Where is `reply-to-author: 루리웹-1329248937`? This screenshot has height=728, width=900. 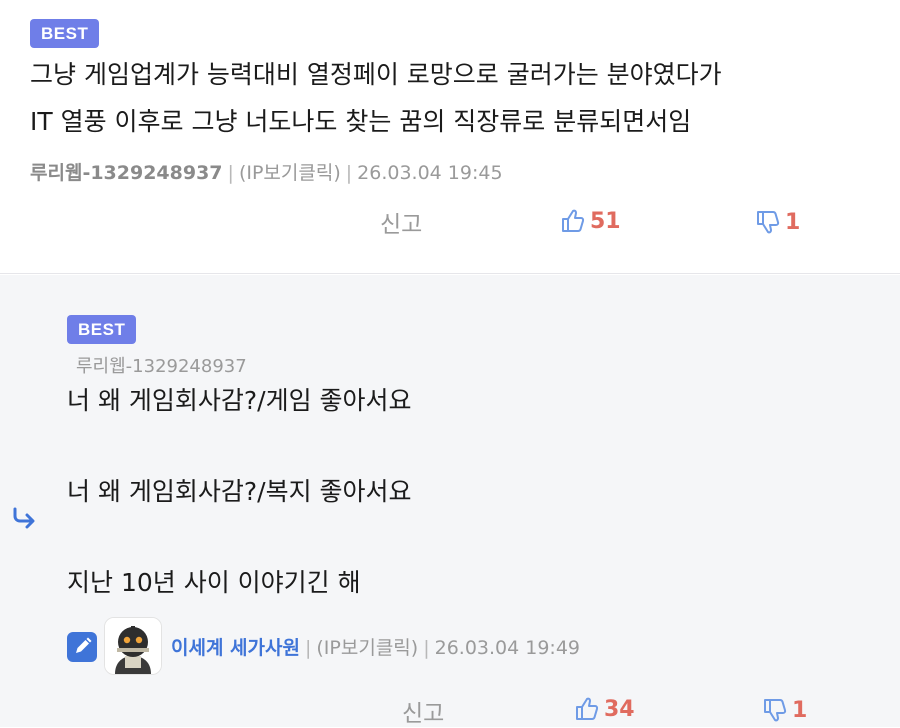
reply-to-author: 루리웹-1329248937 is located at coordinates (161, 365).